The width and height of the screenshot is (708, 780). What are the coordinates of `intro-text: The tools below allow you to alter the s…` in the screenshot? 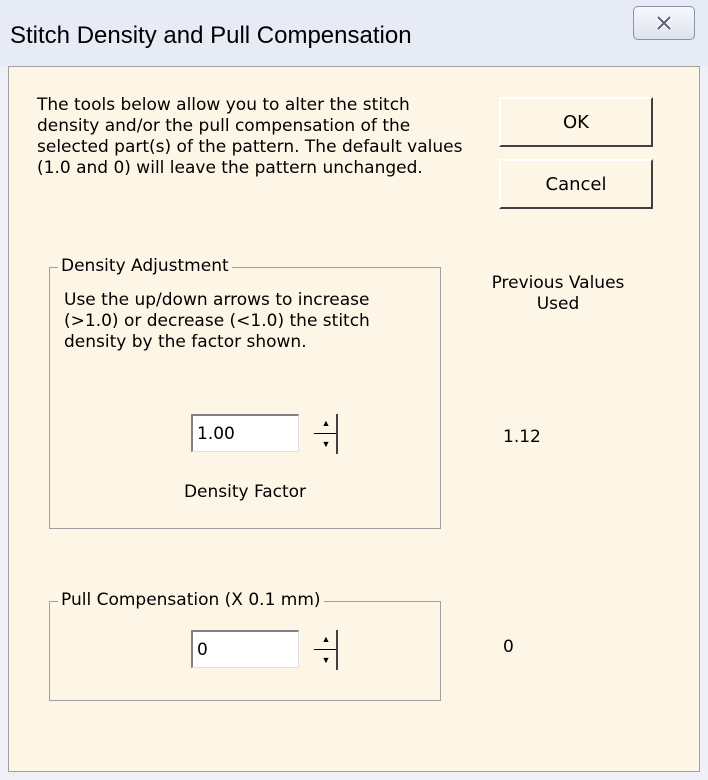 It's located at (250, 136).